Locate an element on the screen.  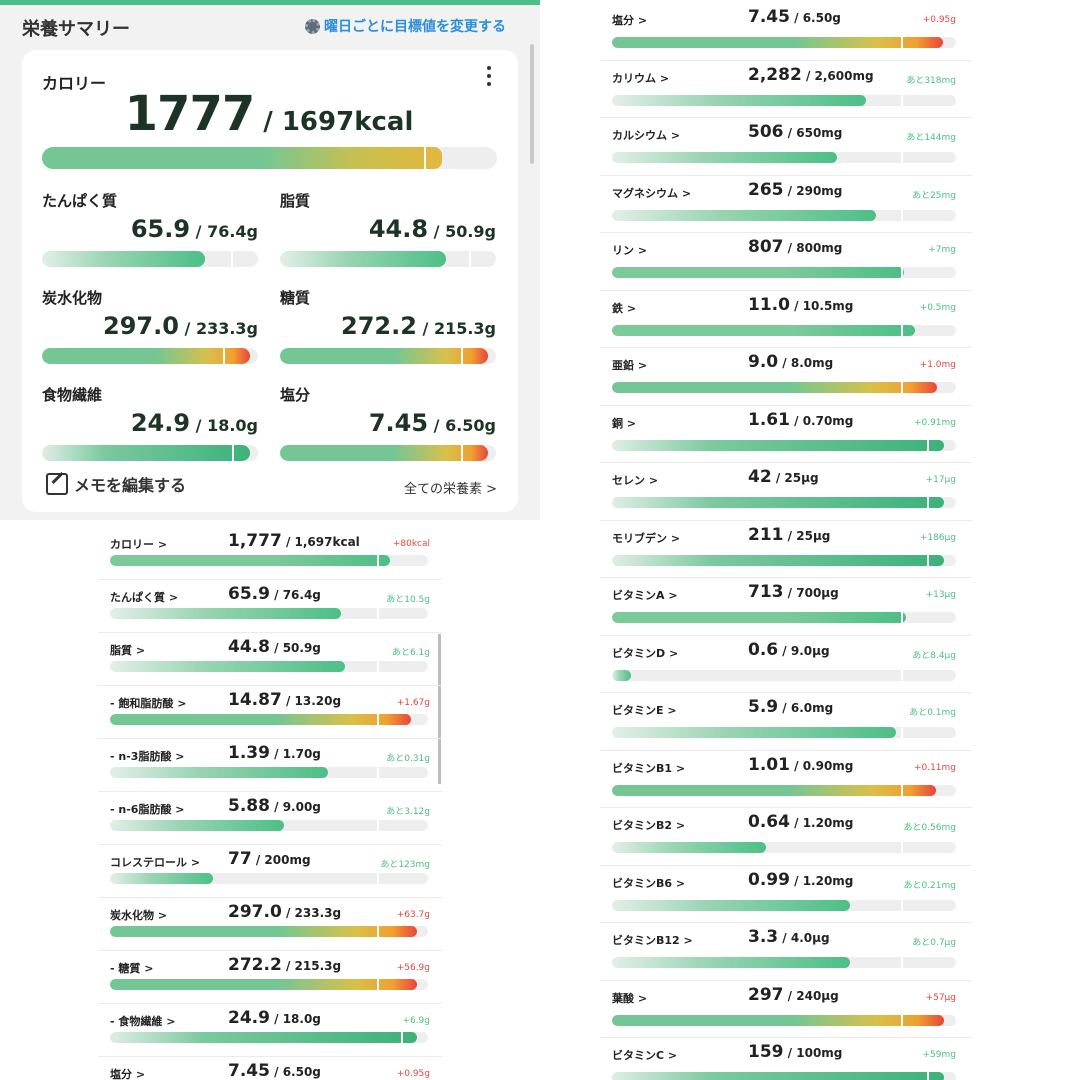
nutrient-label: 食物繊維 is located at coordinates (72, 395).